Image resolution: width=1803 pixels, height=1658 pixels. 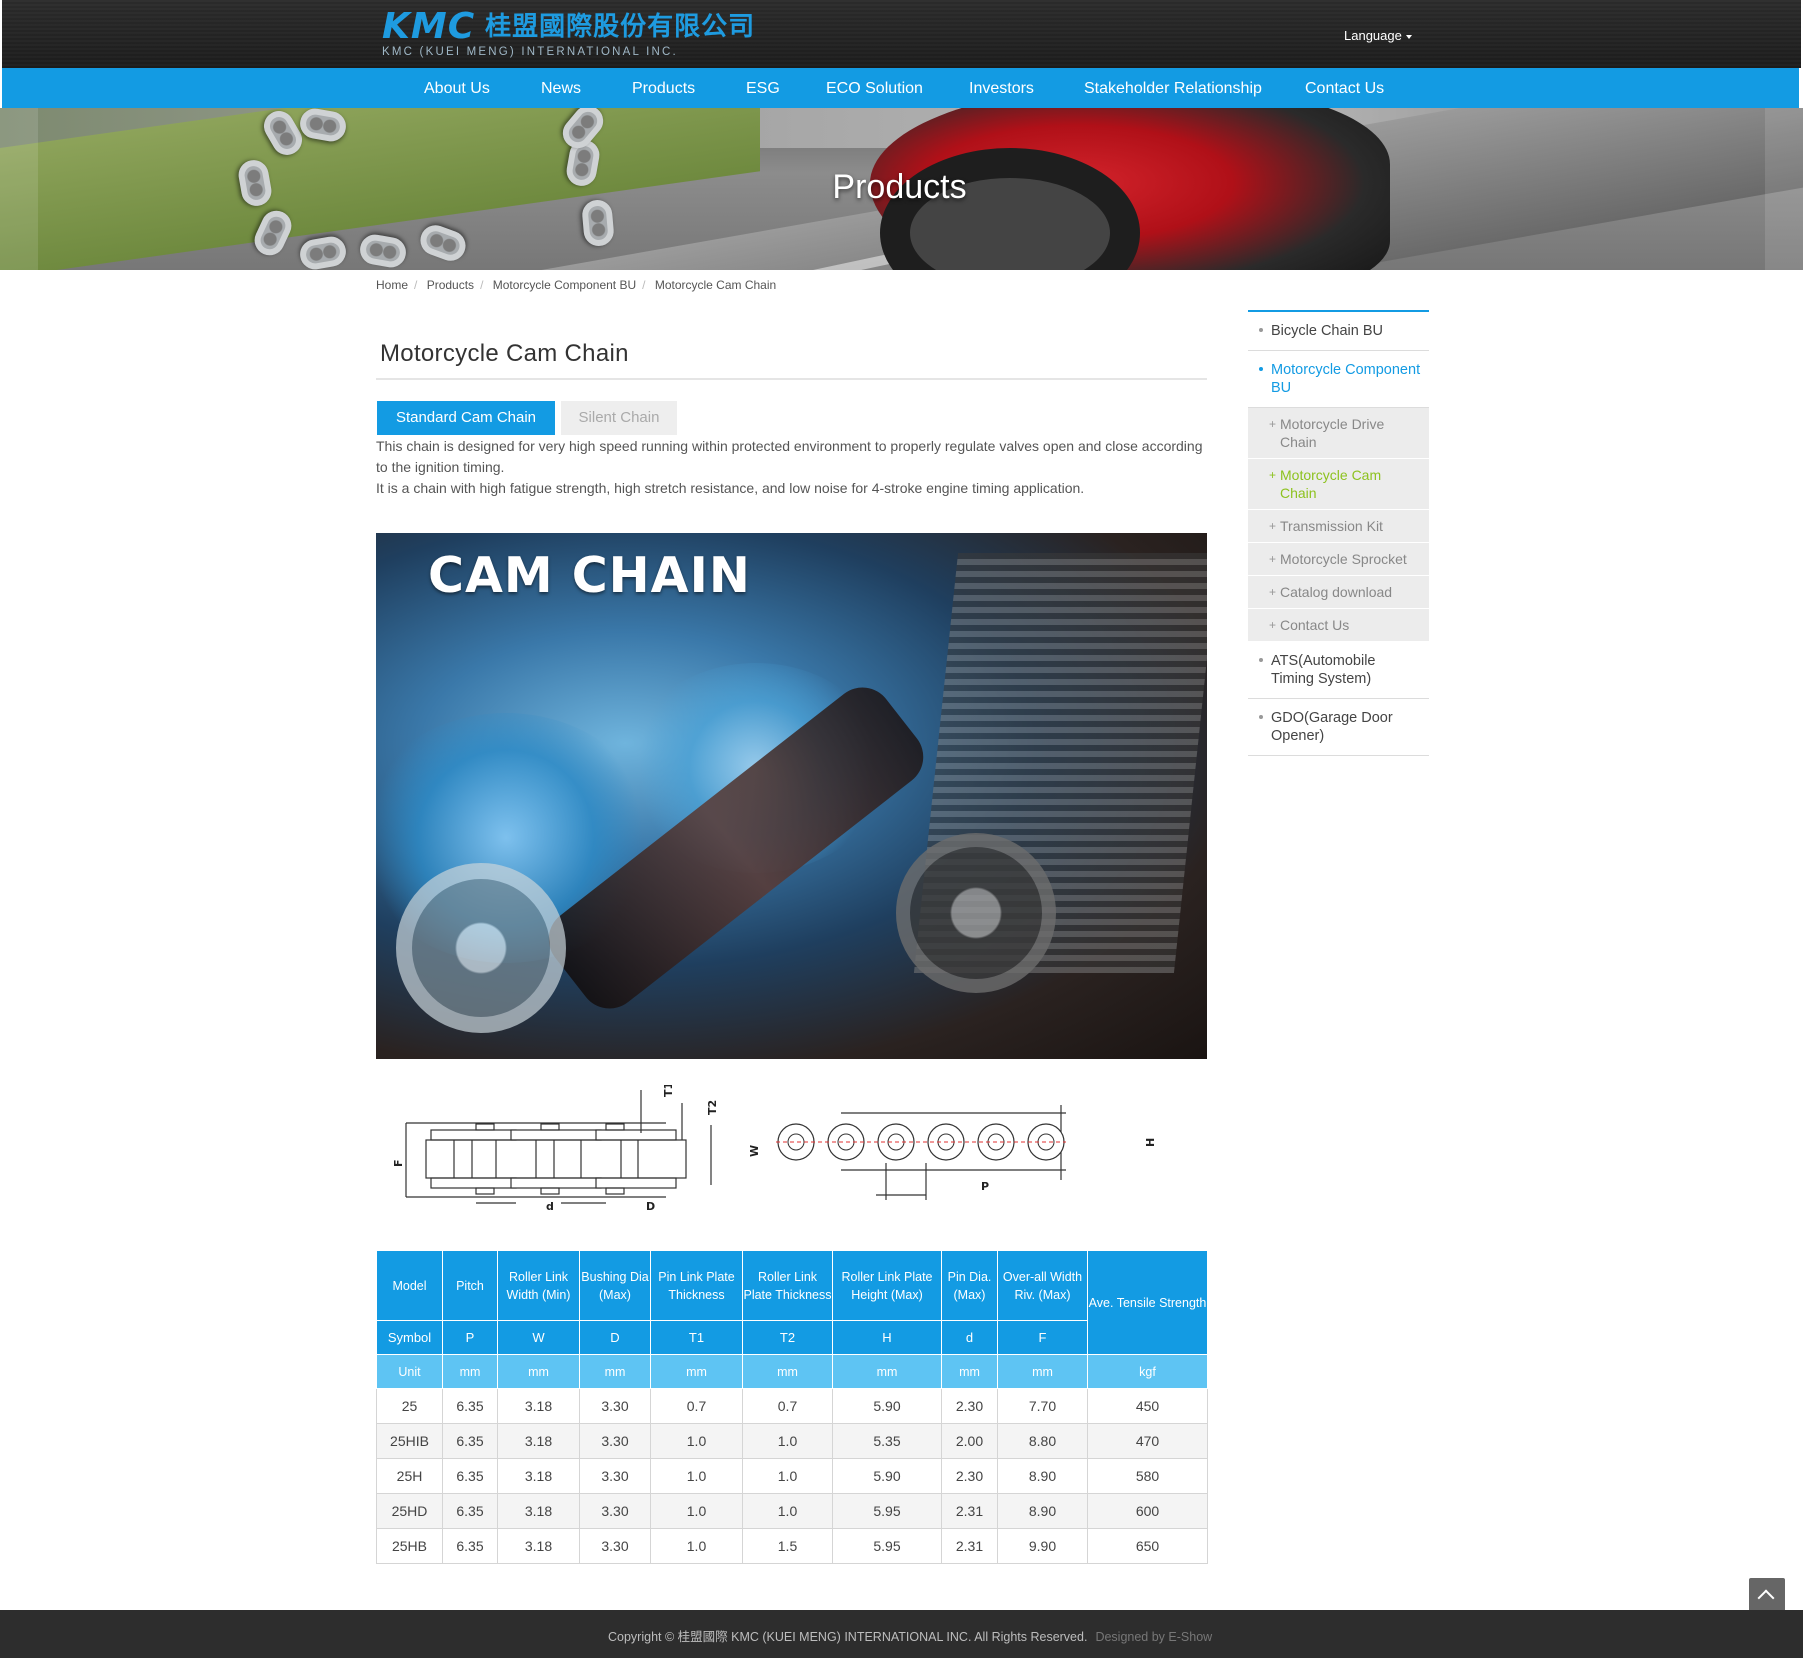 I want to click on table-row: 25H 6.35 3.18 3.30 1.0 1.0 5.90 2.30 8.90 580, so click(x=792, y=1476).